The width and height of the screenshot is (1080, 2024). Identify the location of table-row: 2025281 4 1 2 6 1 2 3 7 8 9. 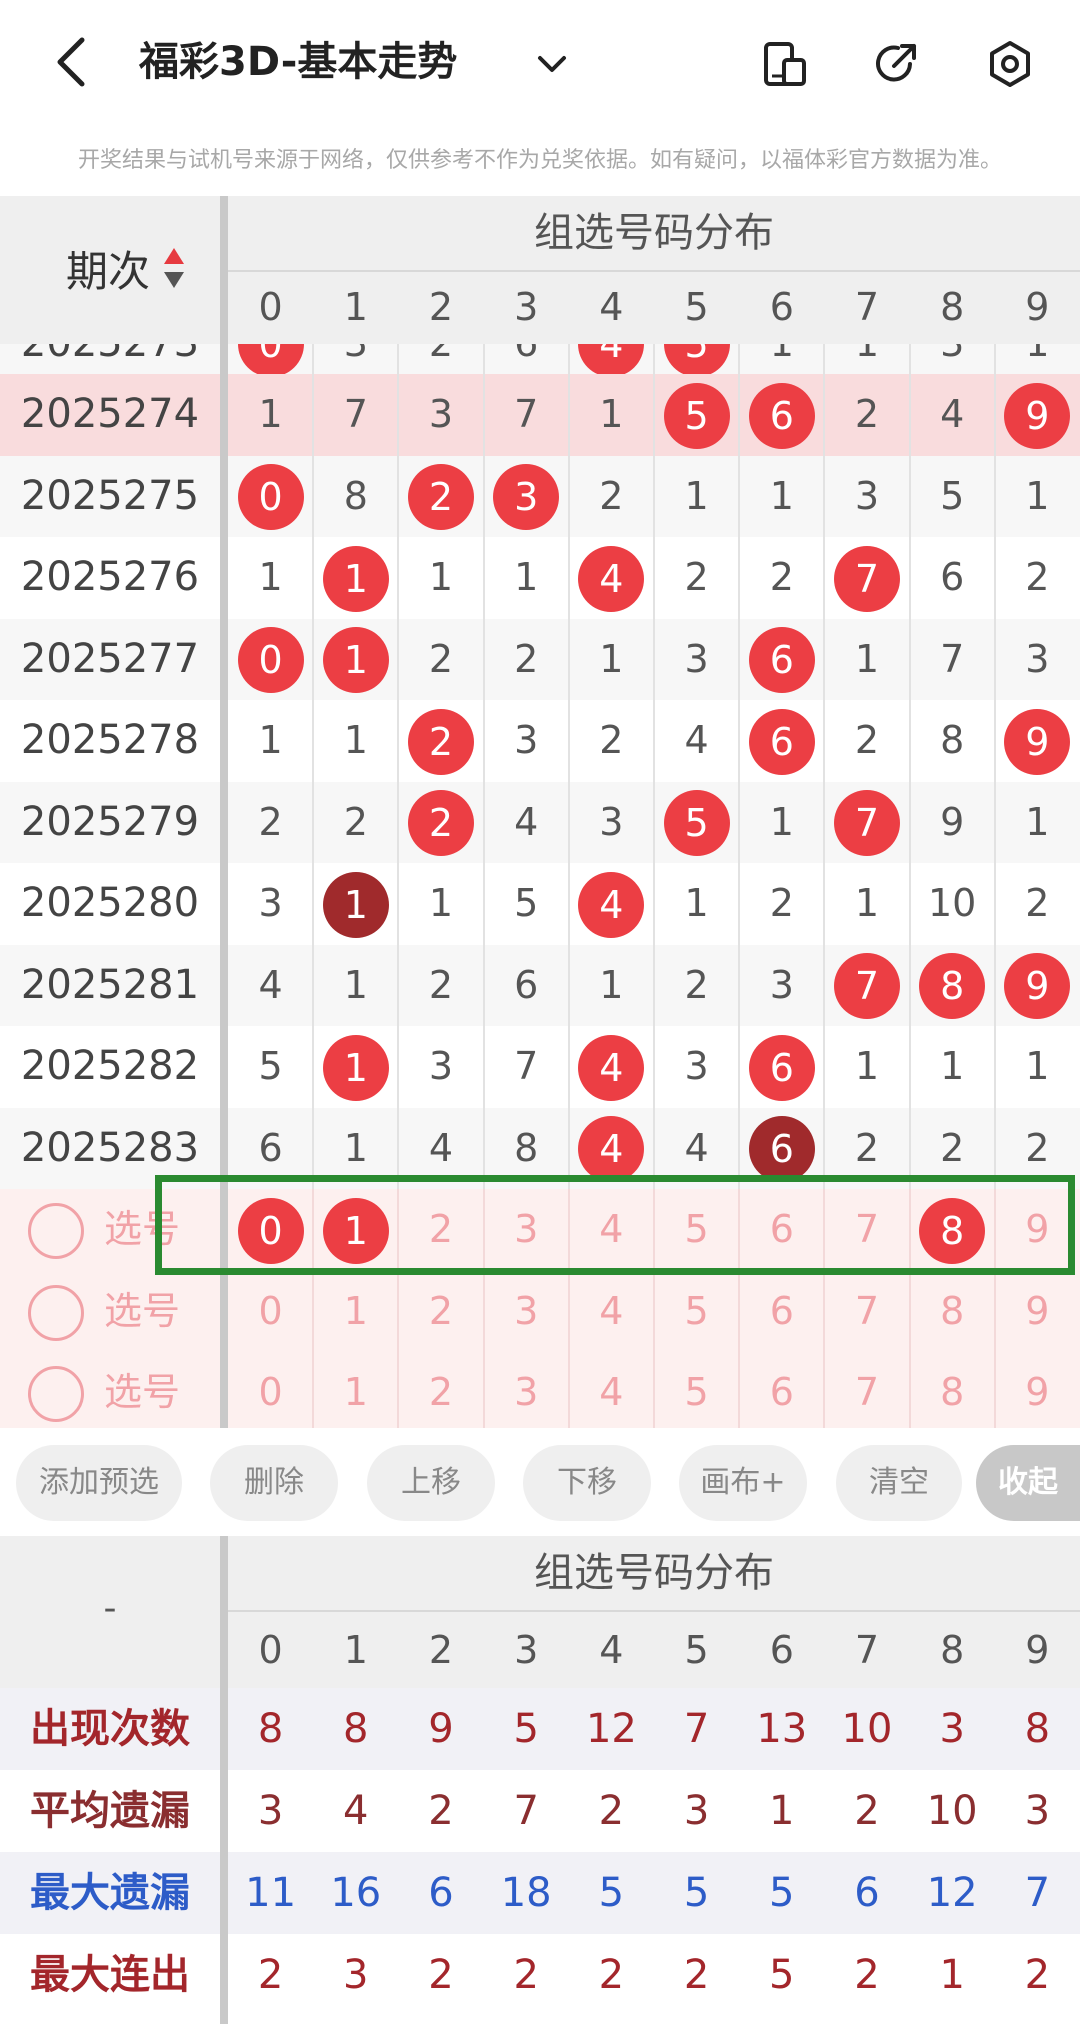
(540, 985).